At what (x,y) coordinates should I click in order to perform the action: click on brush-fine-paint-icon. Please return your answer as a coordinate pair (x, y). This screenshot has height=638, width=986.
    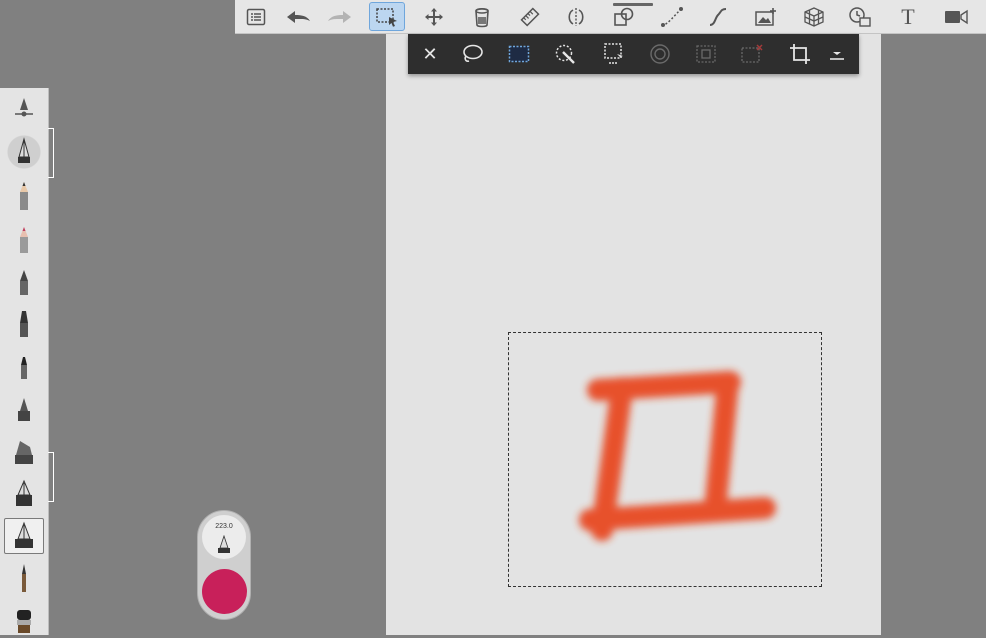
    Looking at the image, I should click on (24, 578).